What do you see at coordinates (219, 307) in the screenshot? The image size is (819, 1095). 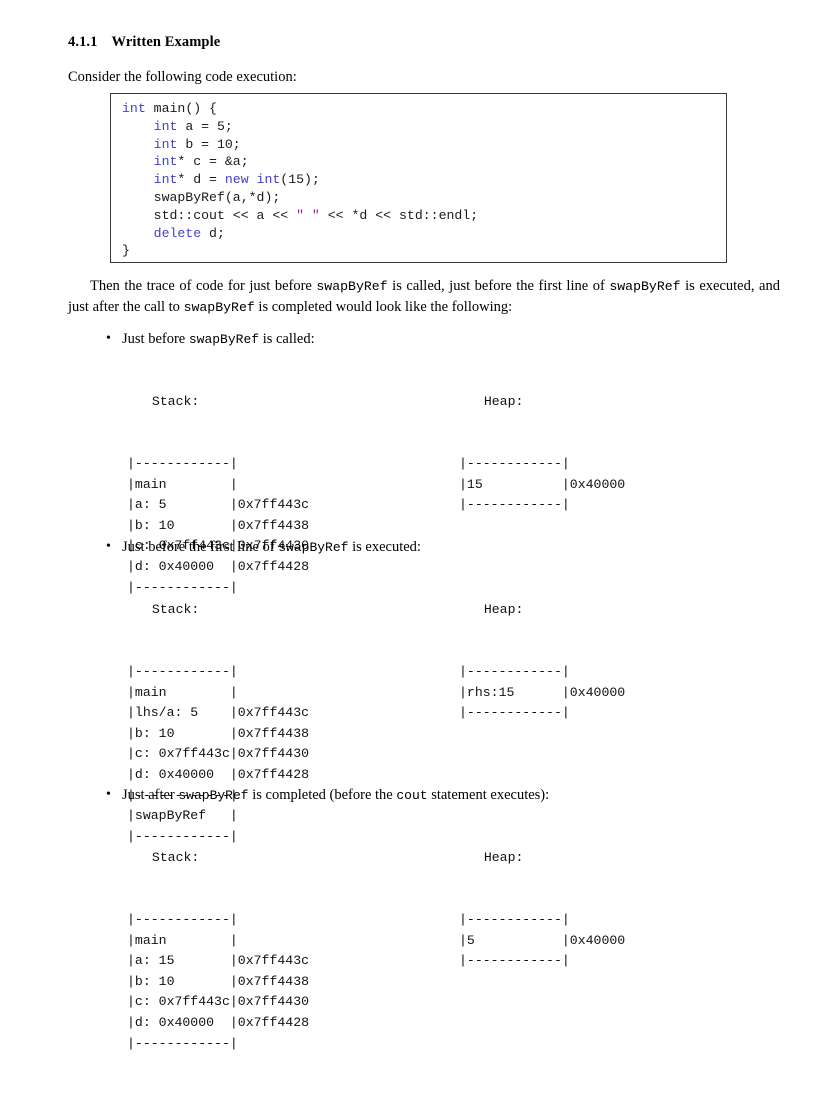 I see `trace-fn-3: swapByRef` at bounding box center [219, 307].